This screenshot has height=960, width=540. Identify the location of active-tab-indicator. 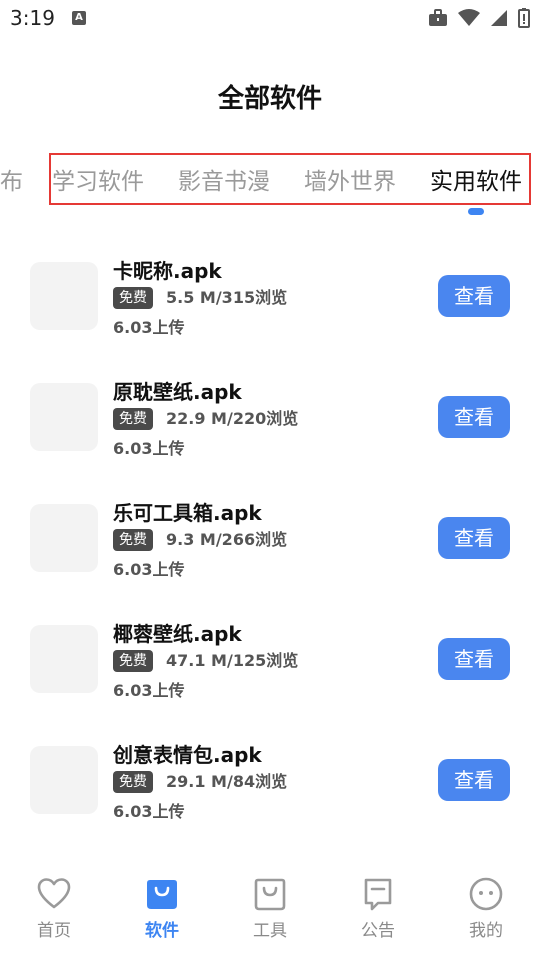
(476, 211).